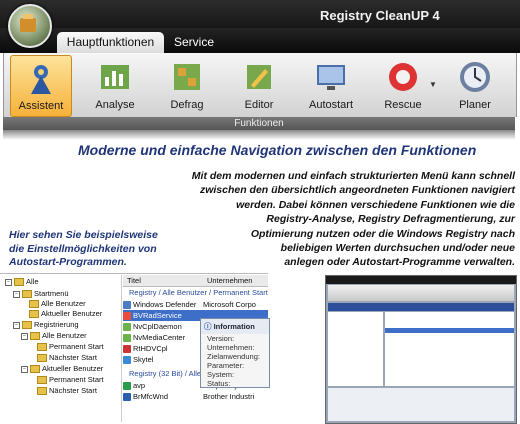 This screenshot has width=520, height=424. What do you see at coordinates (331, 77) in the screenshot?
I see `autostart-icon` at bounding box center [331, 77].